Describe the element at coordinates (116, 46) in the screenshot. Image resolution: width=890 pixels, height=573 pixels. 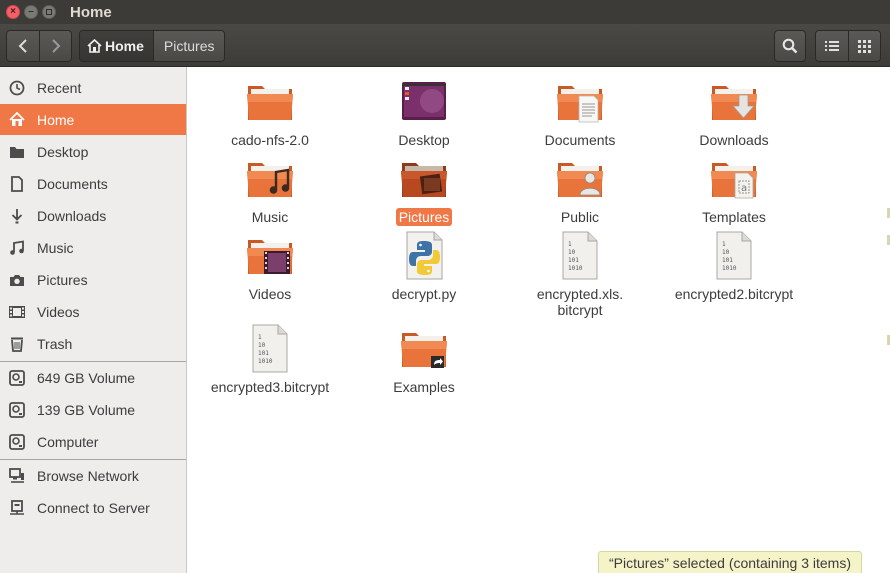
I see `breadcrumb-home: Home` at that location.